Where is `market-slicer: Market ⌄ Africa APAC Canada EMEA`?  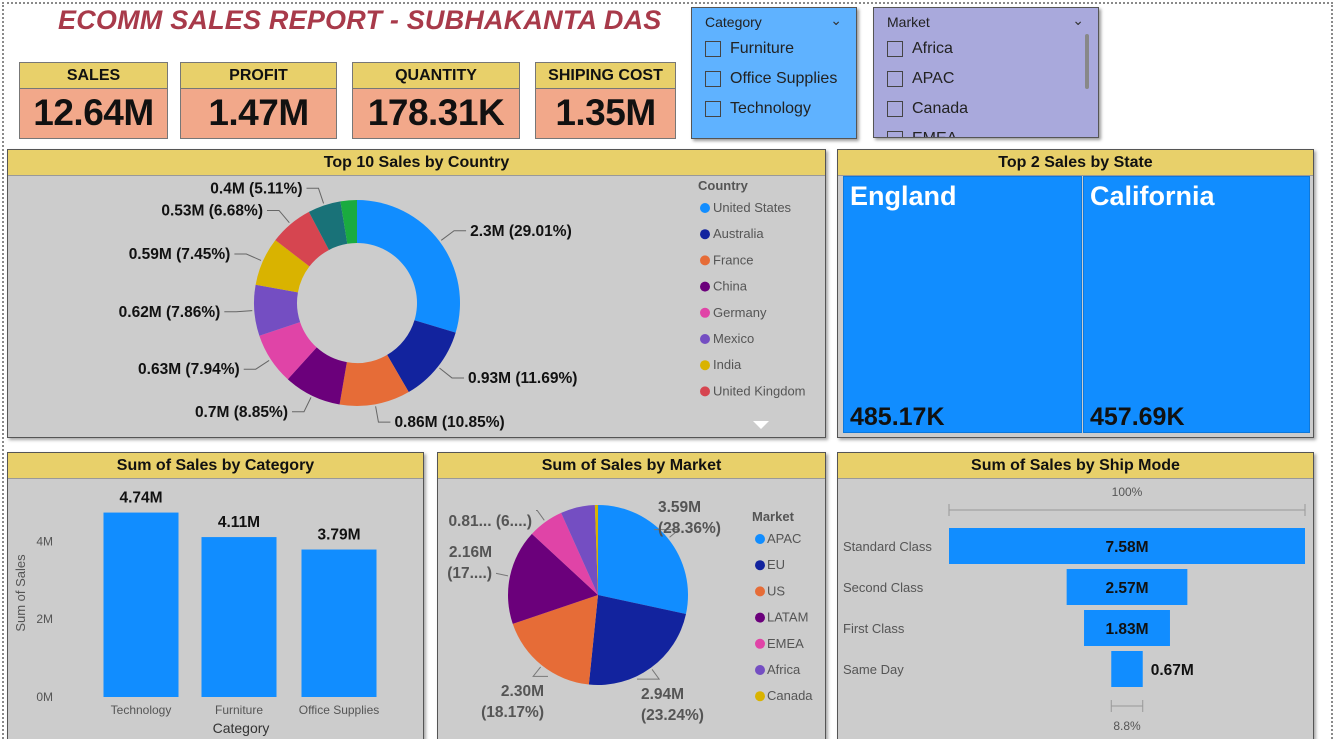 market-slicer: Market ⌄ Africa APAC Canada EMEA is located at coordinates (986, 72).